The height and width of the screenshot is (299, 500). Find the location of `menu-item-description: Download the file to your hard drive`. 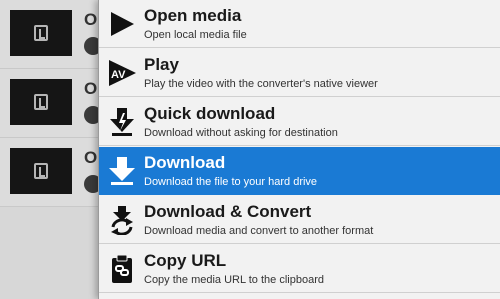

menu-item-description: Download the file to your hard drive is located at coordinates (231, 182).